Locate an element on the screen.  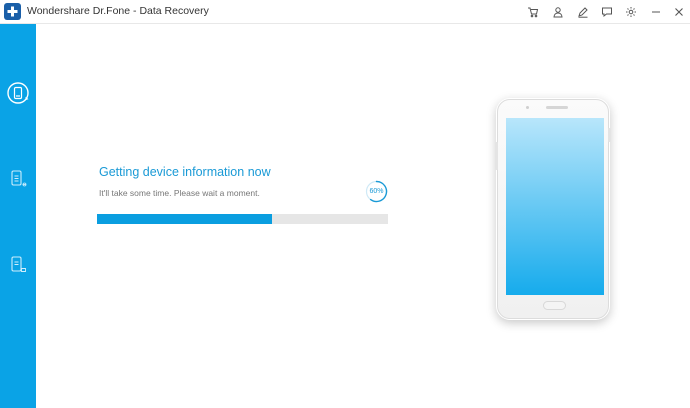
sidebar-item-backup-recover is located at coordinates (18, 179).